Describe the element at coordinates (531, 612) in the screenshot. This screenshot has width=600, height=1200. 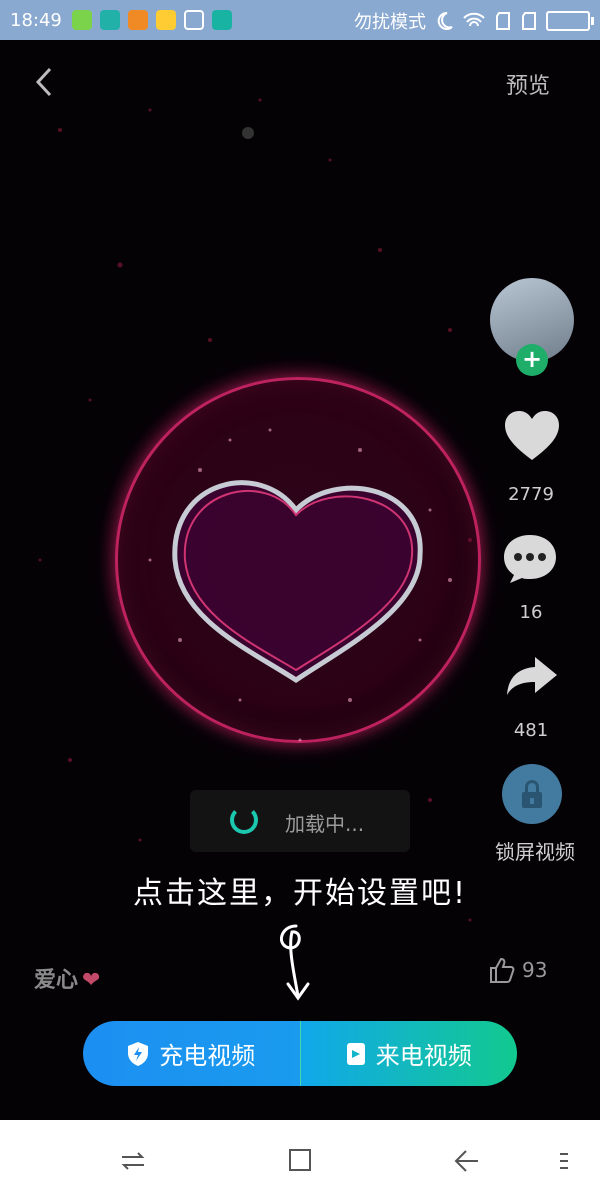
I see `comment-count: 16` at that location.